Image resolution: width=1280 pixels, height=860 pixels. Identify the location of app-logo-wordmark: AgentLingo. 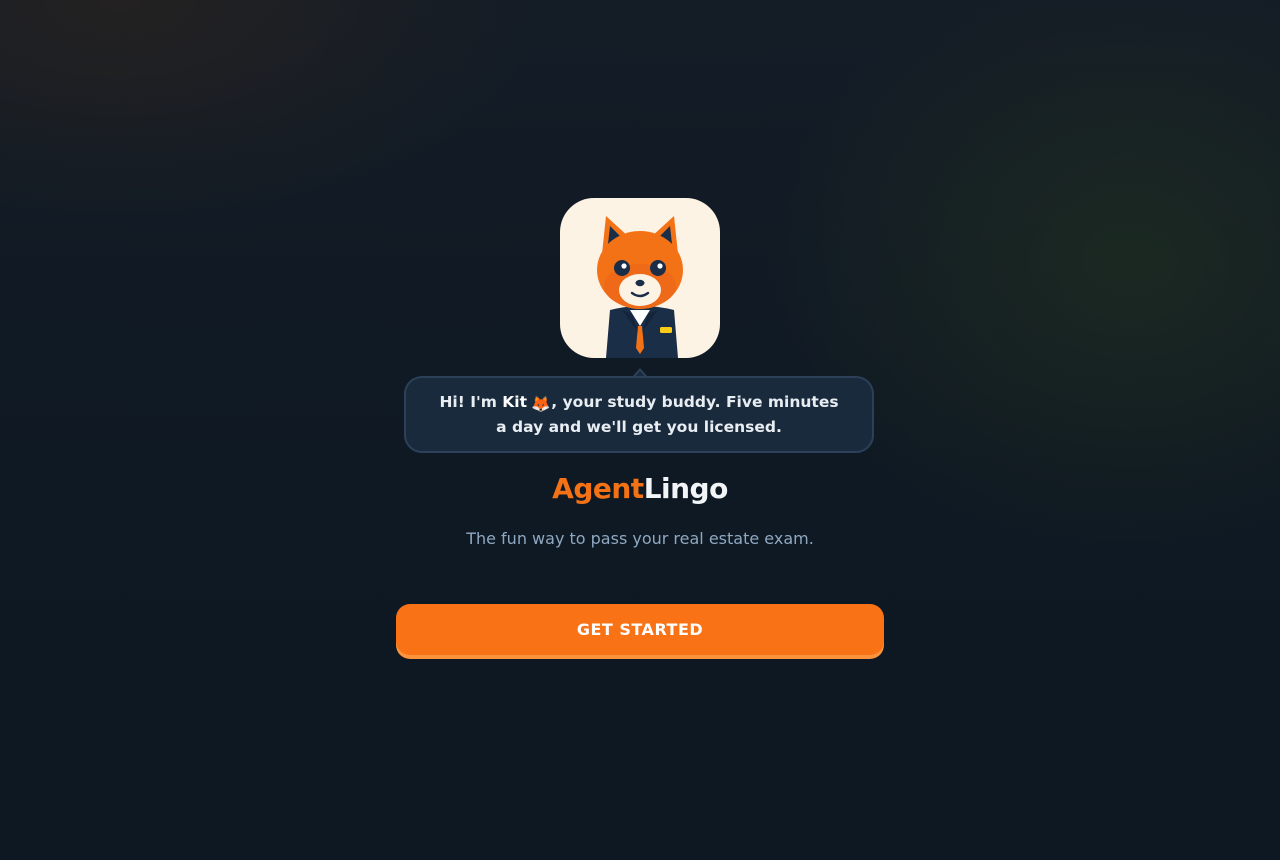
(640, 488).